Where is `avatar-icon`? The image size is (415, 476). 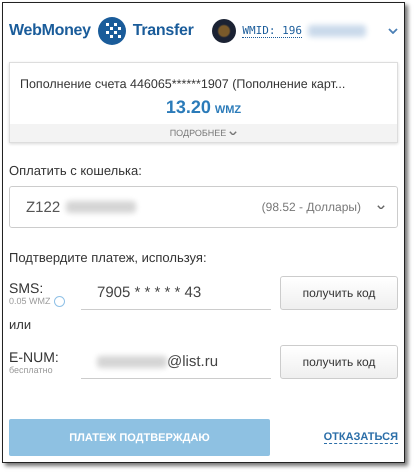
avatar-icon is located at coordinates (224, 30).